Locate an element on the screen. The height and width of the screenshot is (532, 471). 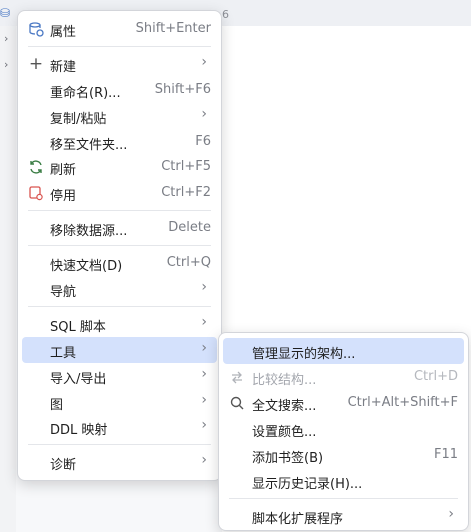
menu-item-diagnostics: 诊断 › is located at coordinates (119, 462).